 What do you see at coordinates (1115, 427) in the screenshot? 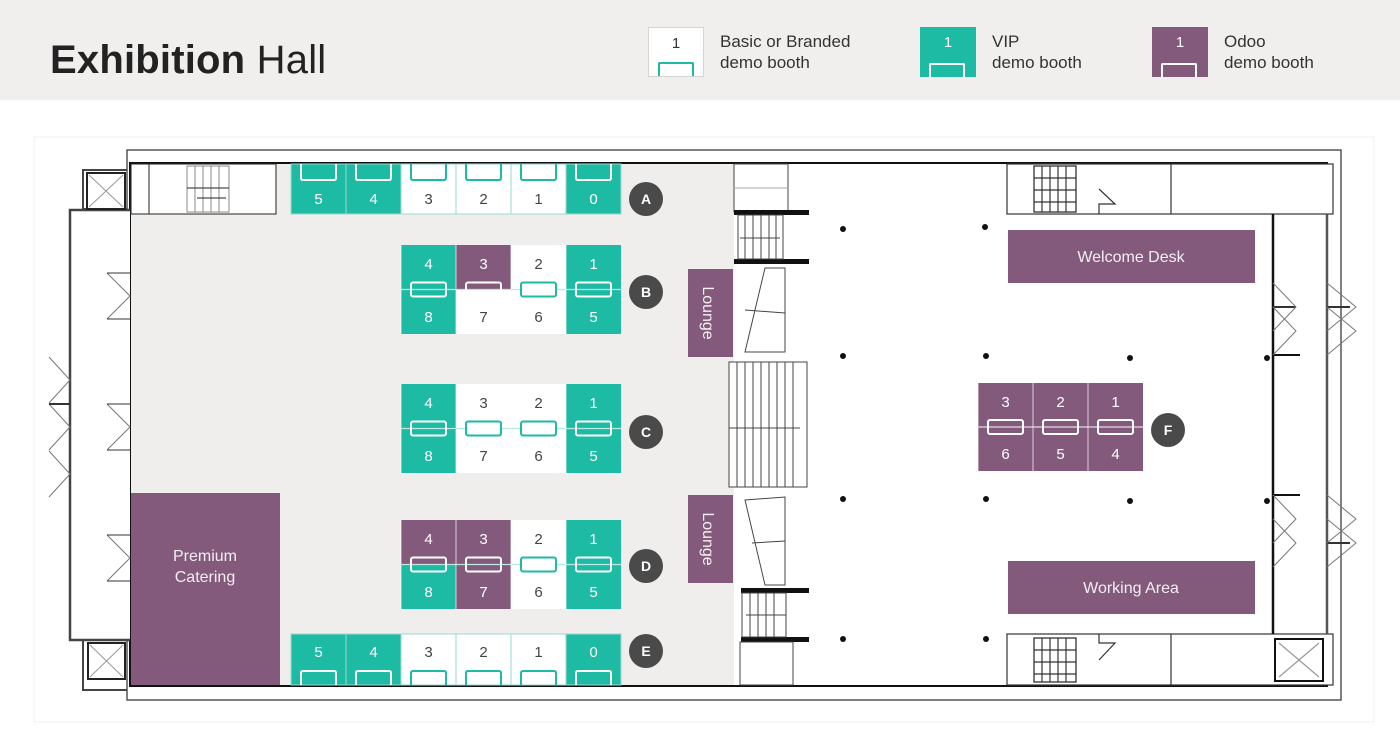
I see `booth-pair: 14` at bounding box center [1115, 427].